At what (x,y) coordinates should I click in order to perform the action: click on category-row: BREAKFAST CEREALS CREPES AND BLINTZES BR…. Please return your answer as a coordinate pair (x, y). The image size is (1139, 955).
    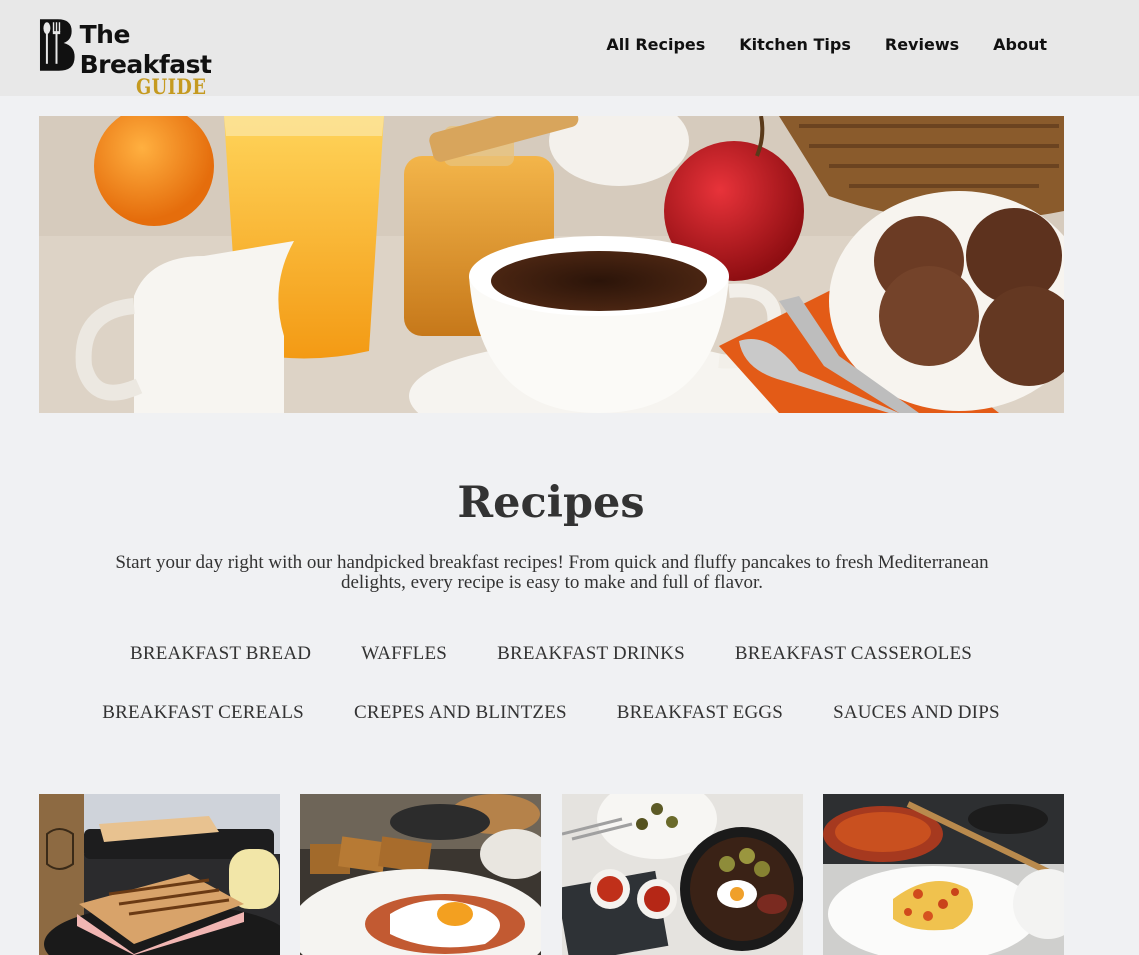
    Looking at the image, I should click on (551, 713).